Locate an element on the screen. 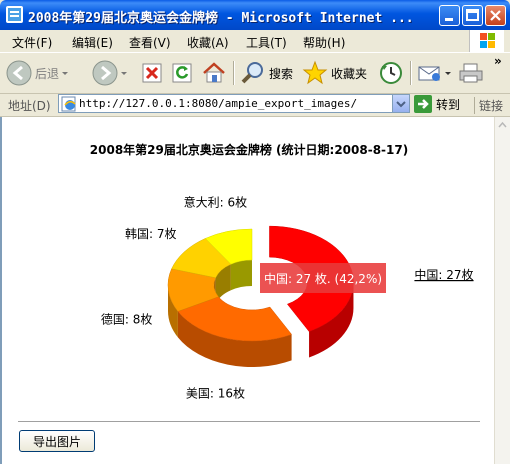 The width and height of the screenshot is (510, 464). scroll-up-button is located at coordinates (502, 125).